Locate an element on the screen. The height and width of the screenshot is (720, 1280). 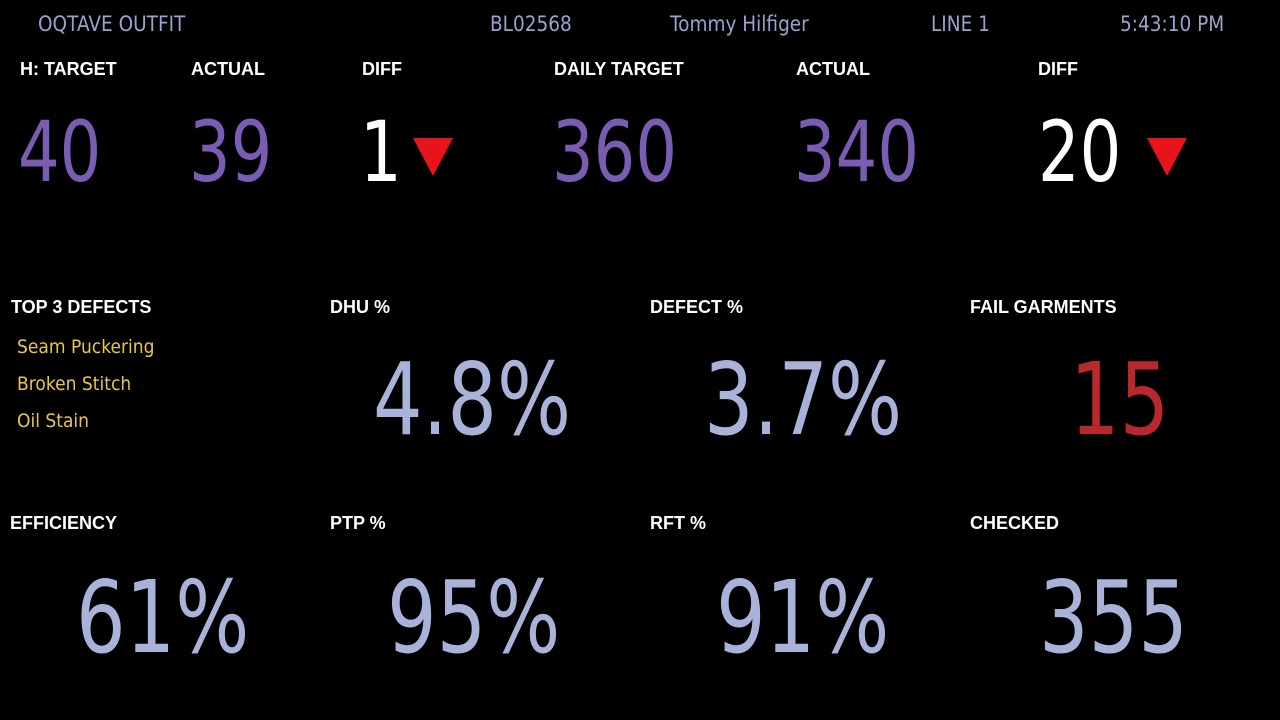
buyer-name: Tommy Hilfiger is located at coordinates (739, 24).